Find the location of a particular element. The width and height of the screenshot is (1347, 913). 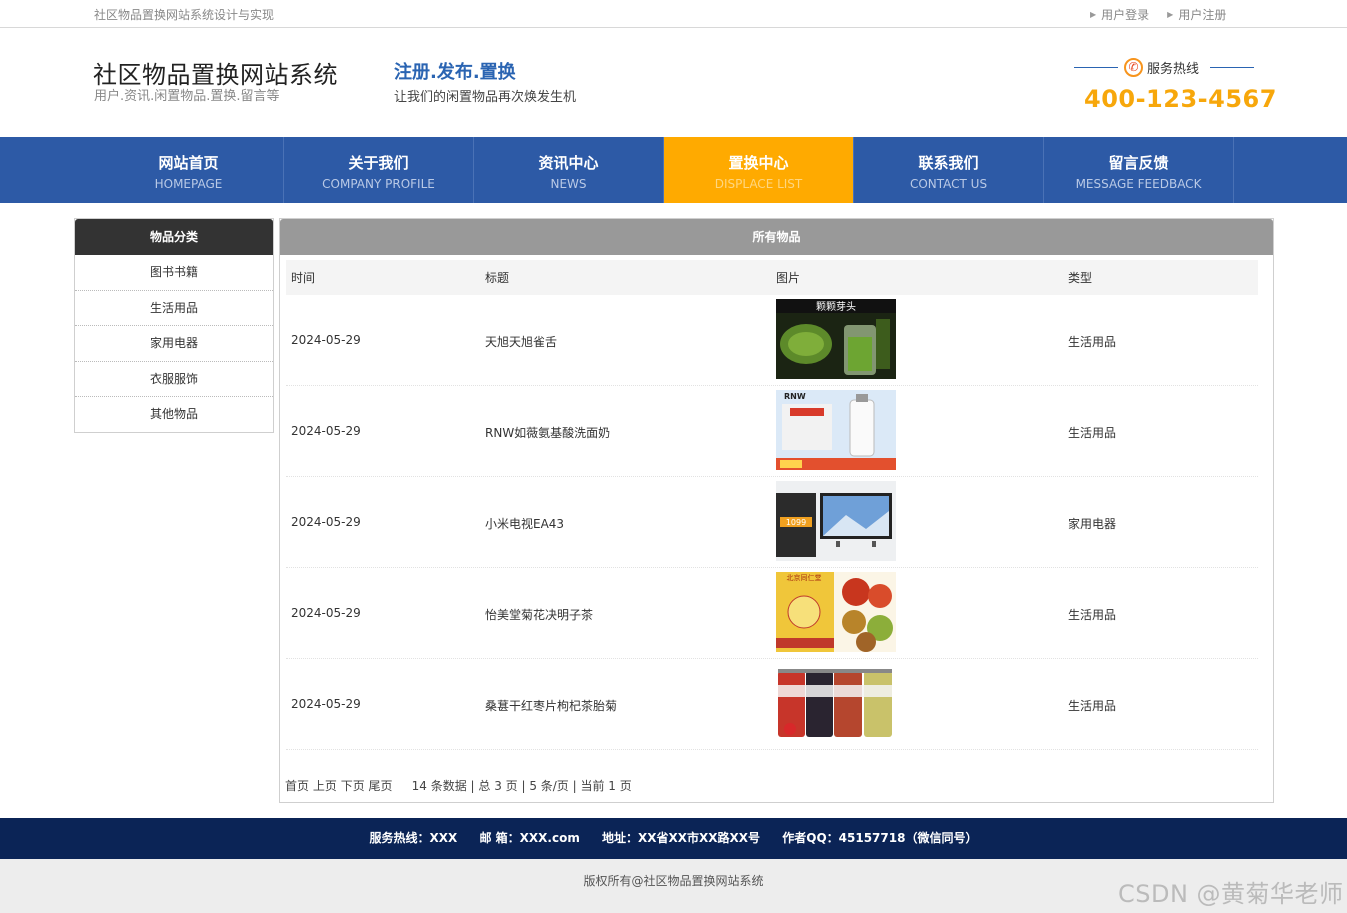

register-link-label: 用户注册 is located at coordinates (1202, 15).